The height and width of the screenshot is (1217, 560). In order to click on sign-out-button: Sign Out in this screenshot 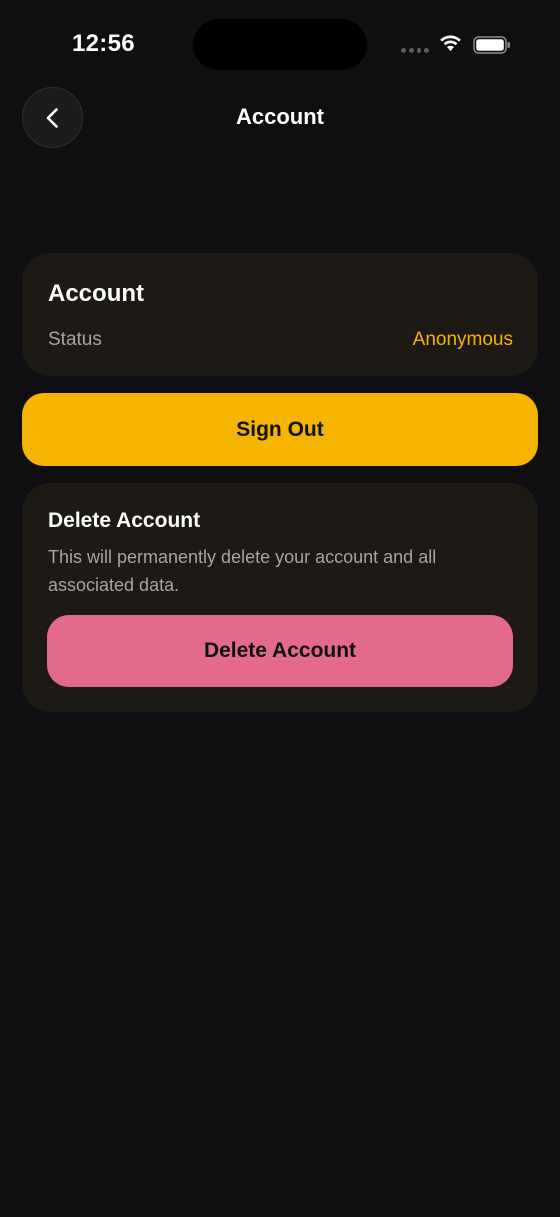, I will do `click(280, 429)`.